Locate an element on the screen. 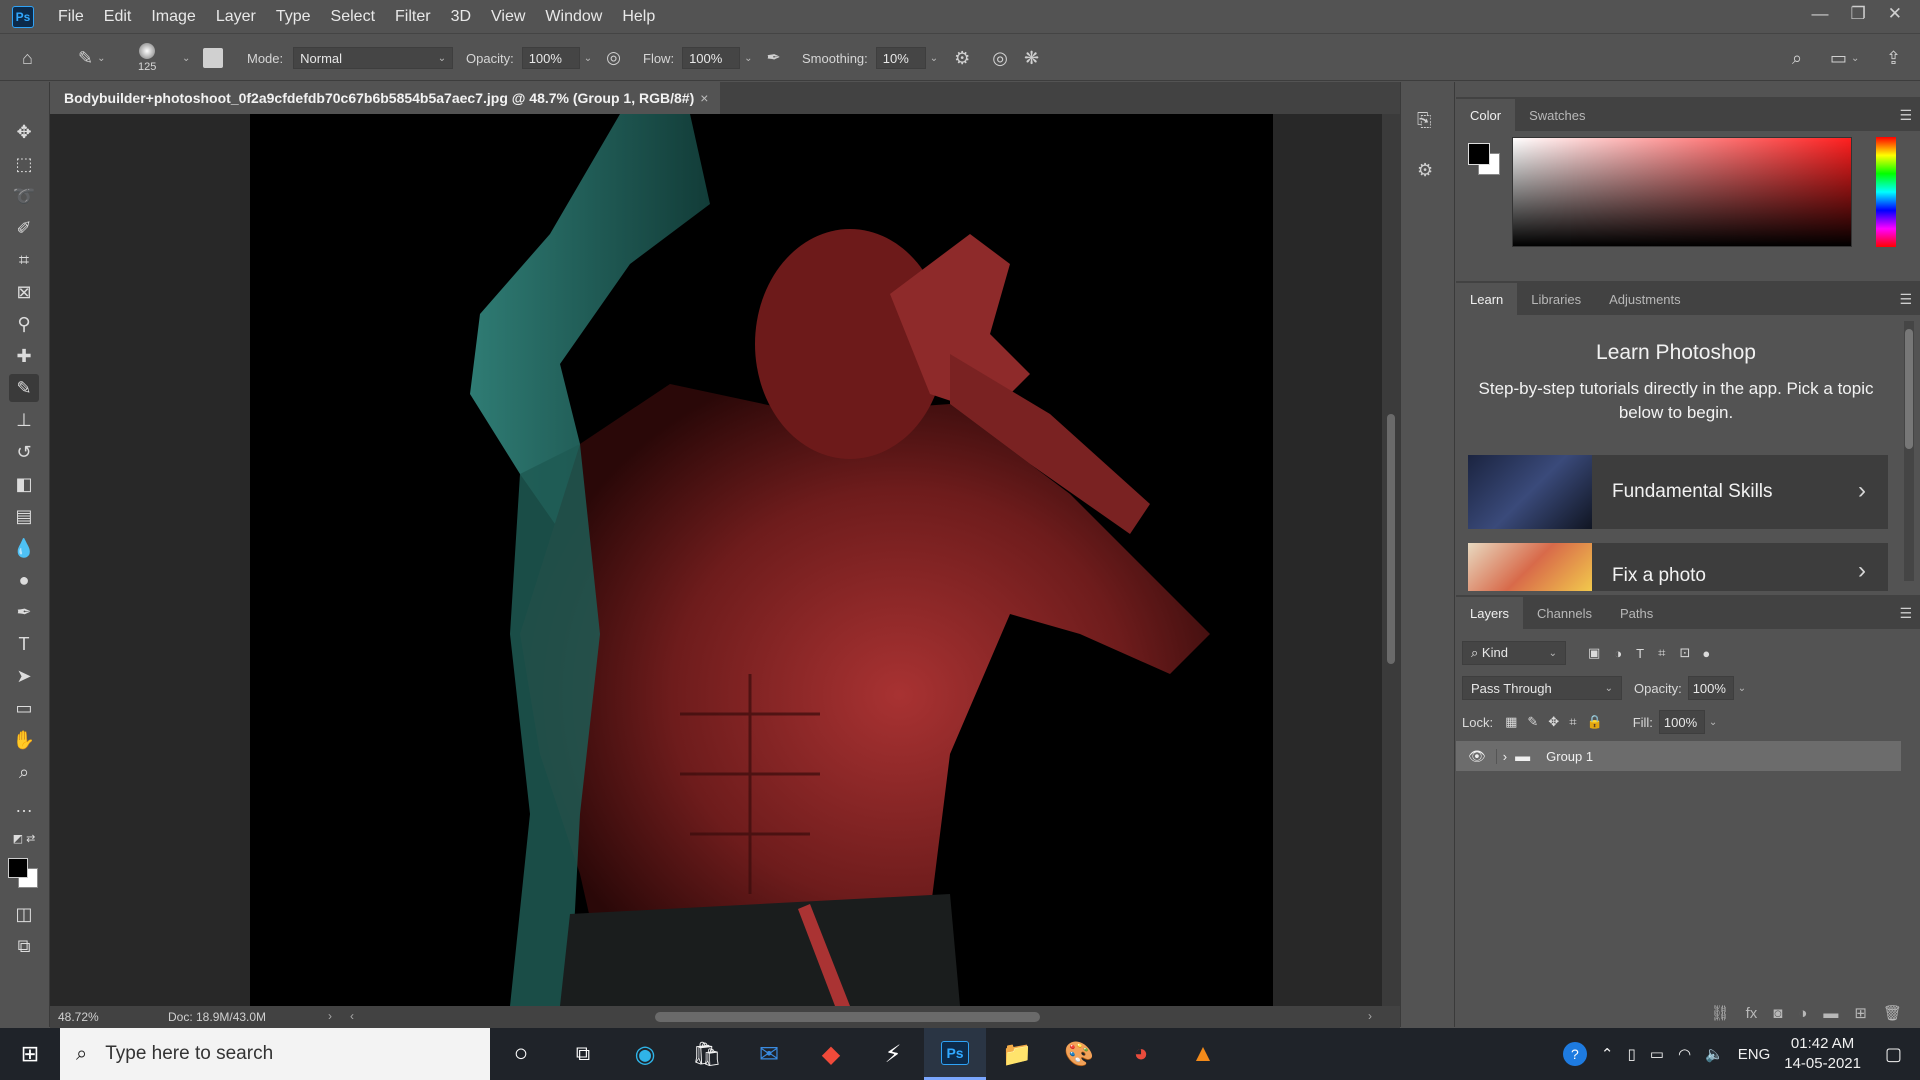  hand-tool-icon: ✋ is located at coordinates (24, 740).